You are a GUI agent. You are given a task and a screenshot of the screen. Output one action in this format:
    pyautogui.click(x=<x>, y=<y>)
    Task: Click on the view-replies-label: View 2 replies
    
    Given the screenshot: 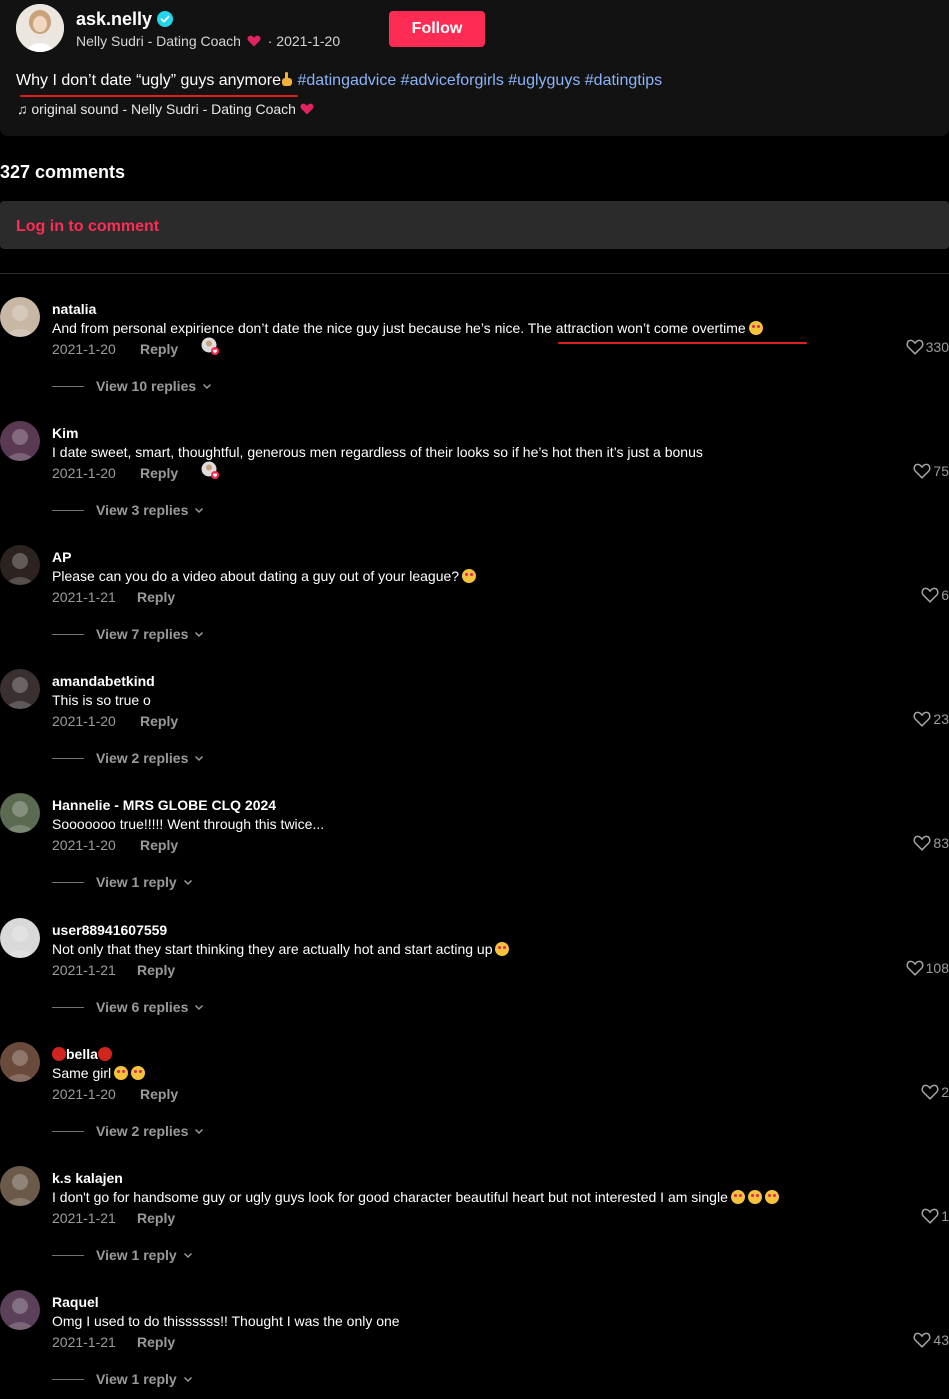 What is the action you would take?
    pyautogui.click(x=142, y=1131)
    